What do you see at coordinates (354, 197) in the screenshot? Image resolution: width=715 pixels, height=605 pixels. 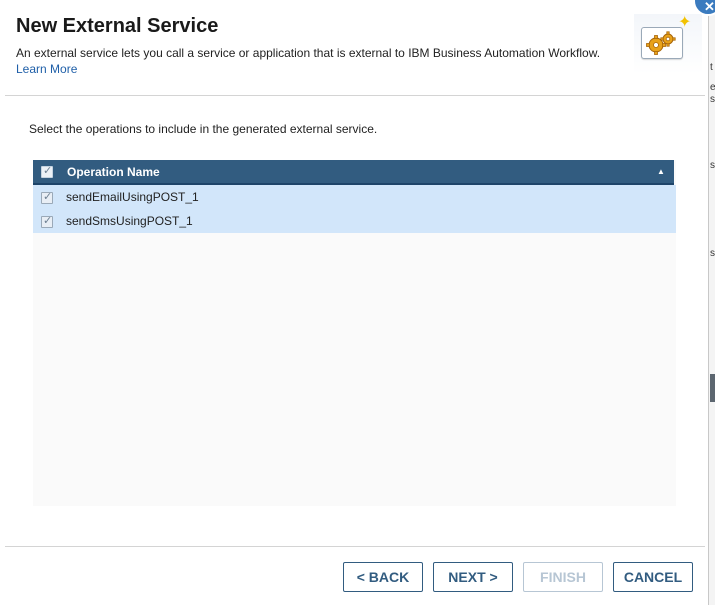 I see `table-row: ✓ sendEmailUsingPOST_1` at bounding box center [354, 197].